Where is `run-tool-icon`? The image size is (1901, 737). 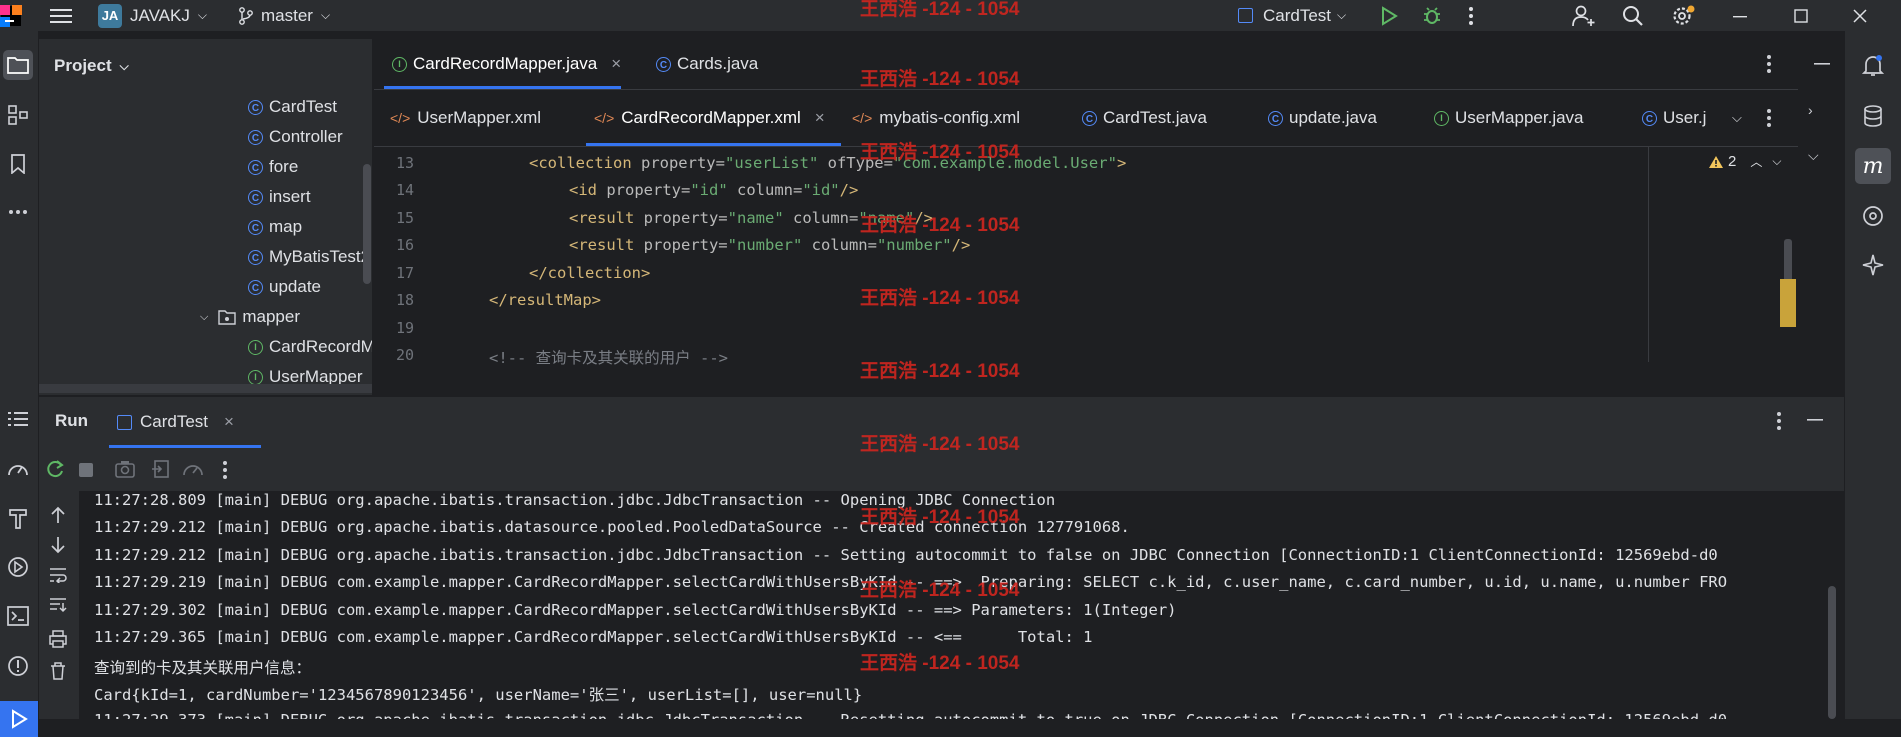 run-tool-icon is located at coordinates (19, 719).